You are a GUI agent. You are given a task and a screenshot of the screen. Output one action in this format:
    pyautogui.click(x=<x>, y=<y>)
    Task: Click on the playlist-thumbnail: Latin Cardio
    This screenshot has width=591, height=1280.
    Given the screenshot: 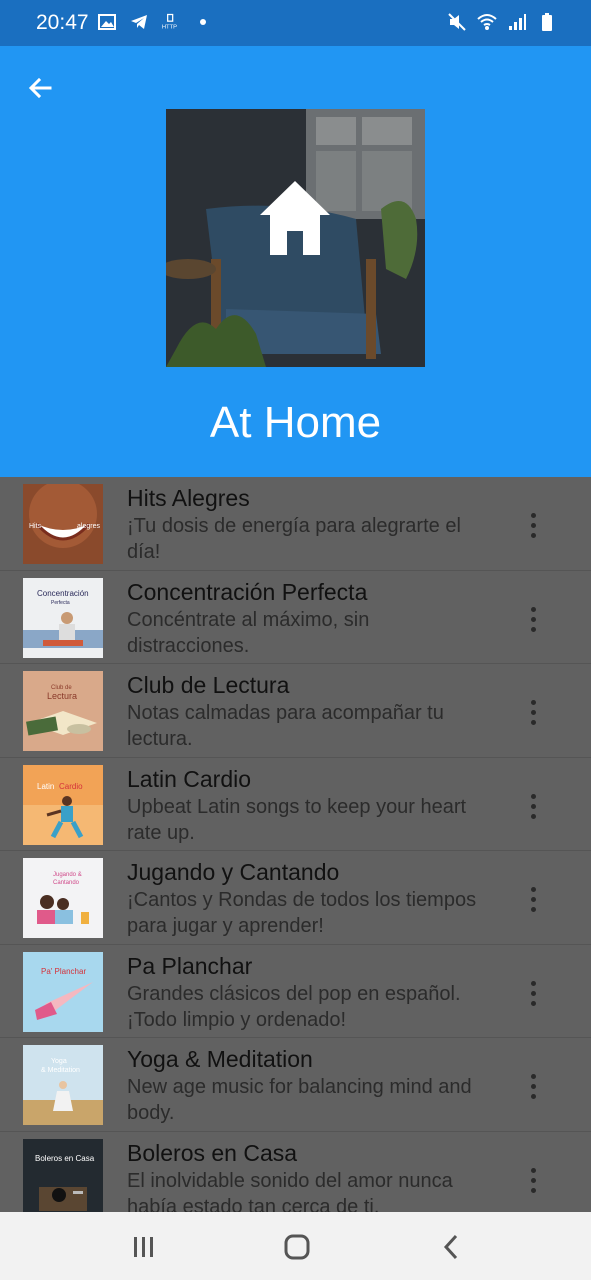 What is the action you would take?
    pyautogui.click(x=63, y=804)
    